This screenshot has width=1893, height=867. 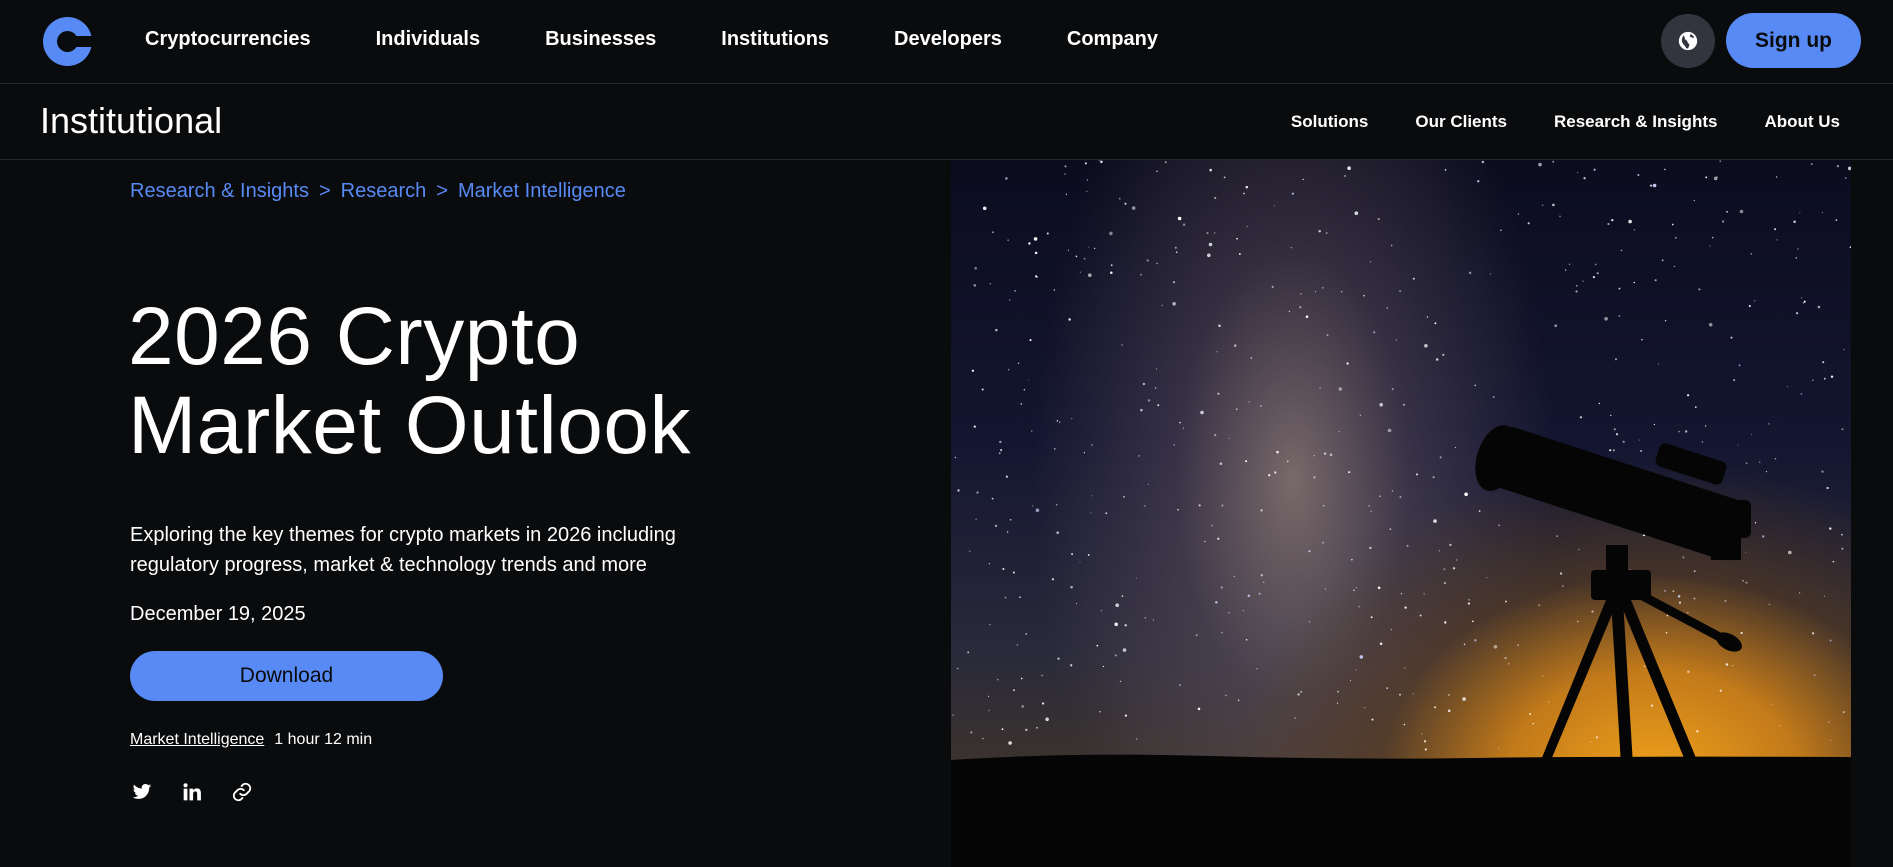 What do you see at coordinates (1613, 595) in the screenshot?
I see `telescope-silhouette` at bounding box center [1613, 595].